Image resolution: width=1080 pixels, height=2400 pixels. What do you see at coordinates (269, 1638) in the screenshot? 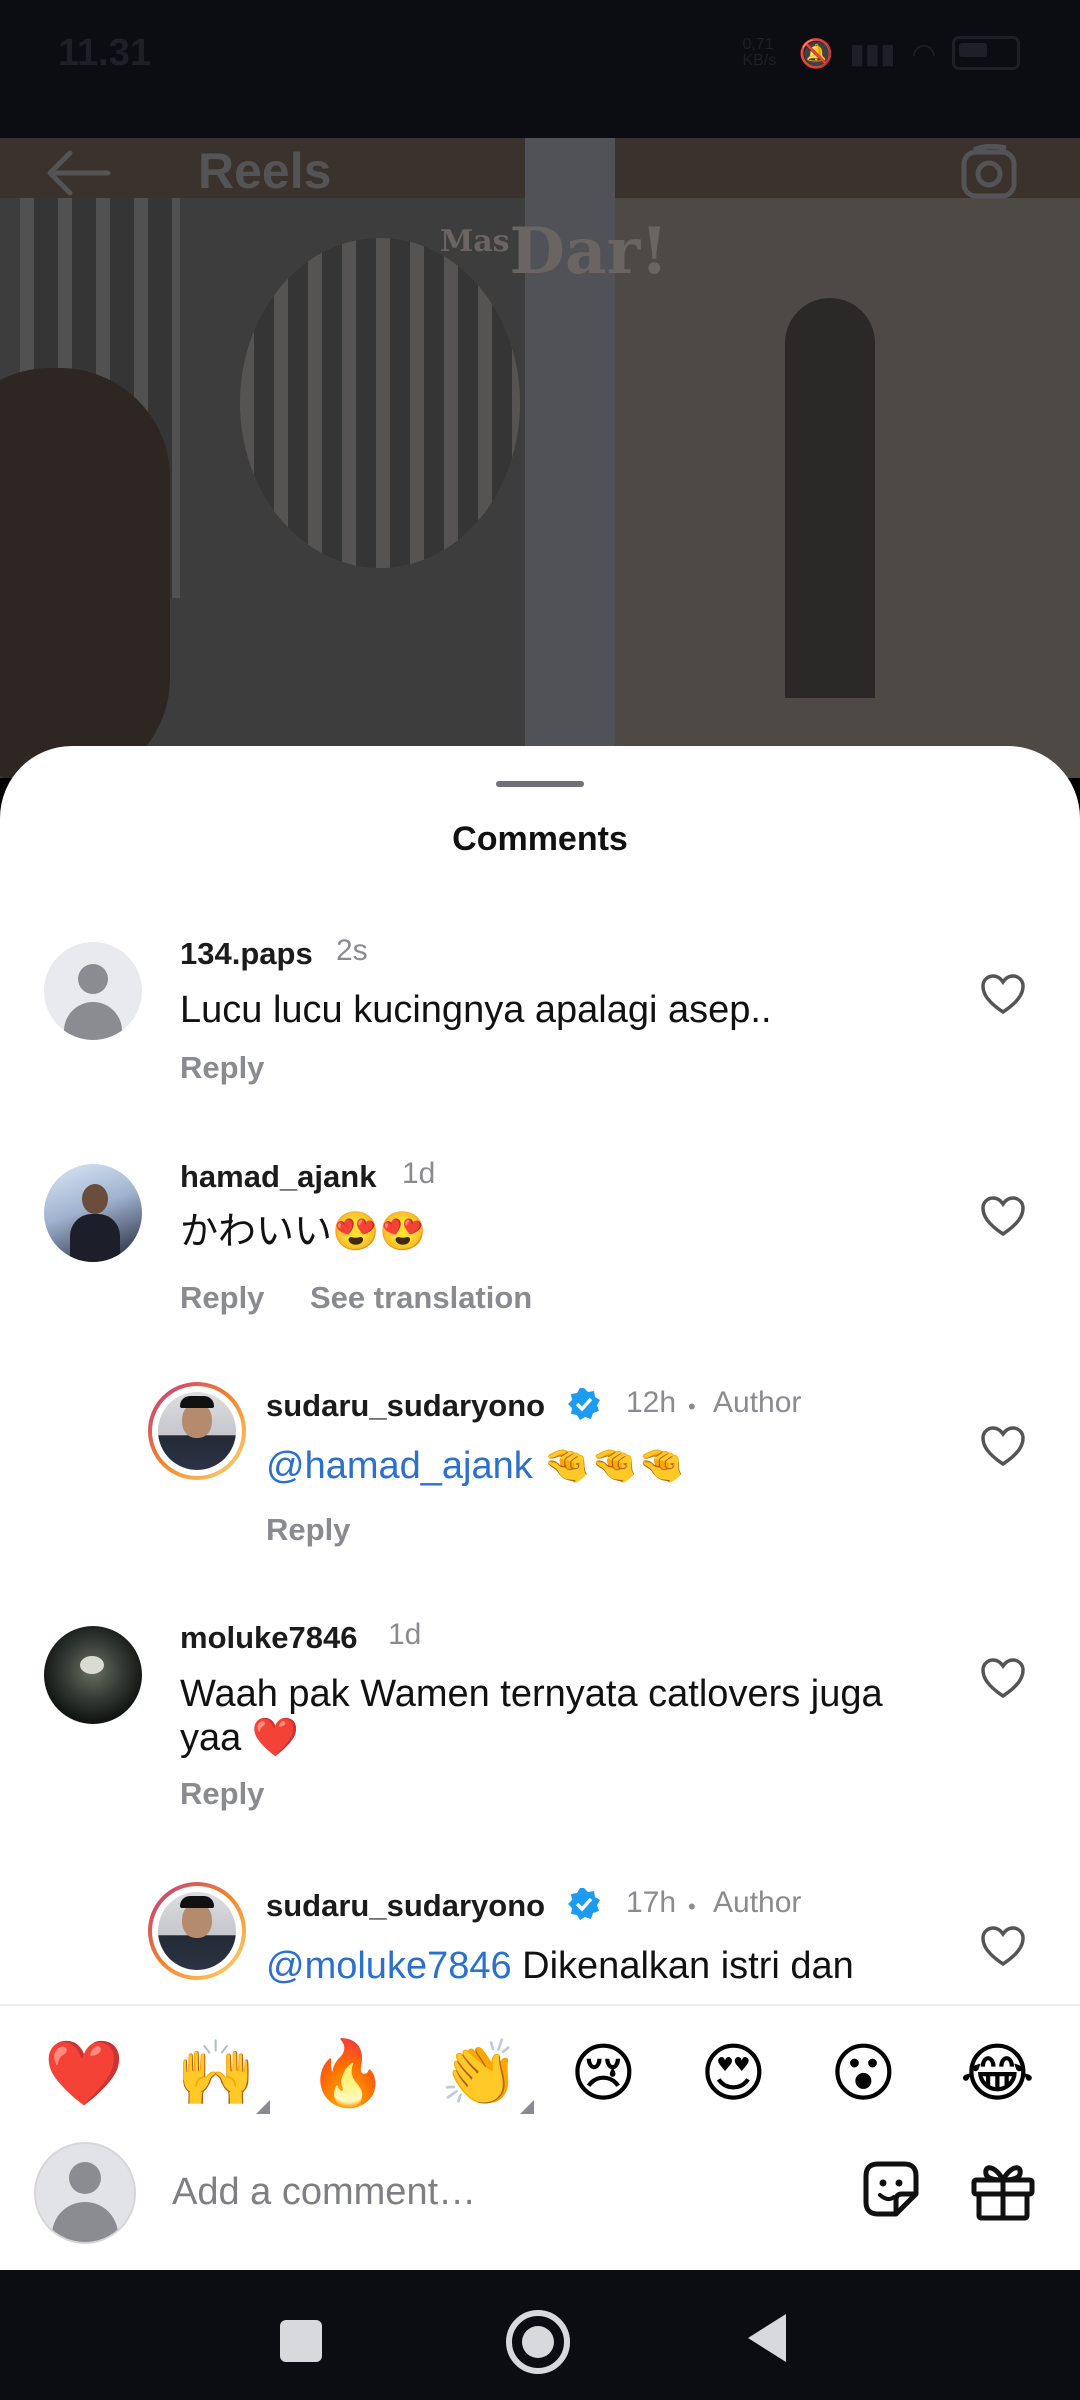
I see `comment-username: moluke7846` at bounding box center [269, 1638].